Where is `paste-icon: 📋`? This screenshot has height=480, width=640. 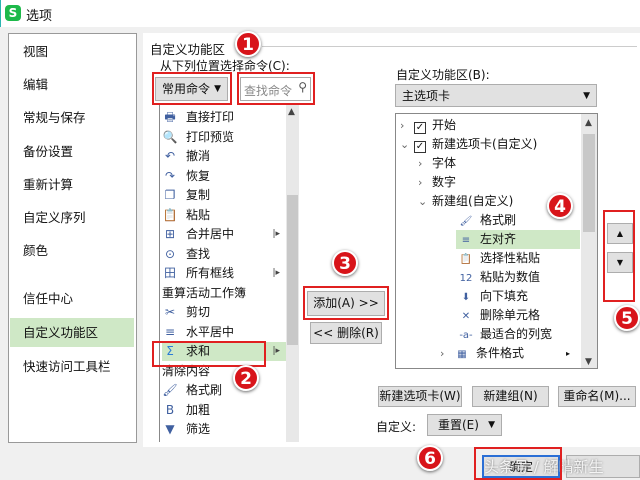 paste-icon: 📋 is located at coordinates (170, 214).